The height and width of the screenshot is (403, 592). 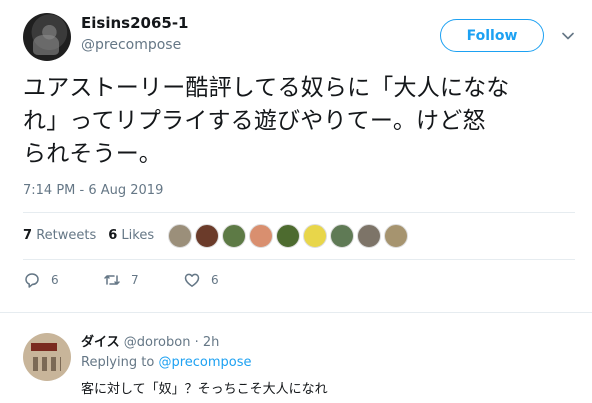 I want to click on like-count: 6, so click(x=215, y=280).